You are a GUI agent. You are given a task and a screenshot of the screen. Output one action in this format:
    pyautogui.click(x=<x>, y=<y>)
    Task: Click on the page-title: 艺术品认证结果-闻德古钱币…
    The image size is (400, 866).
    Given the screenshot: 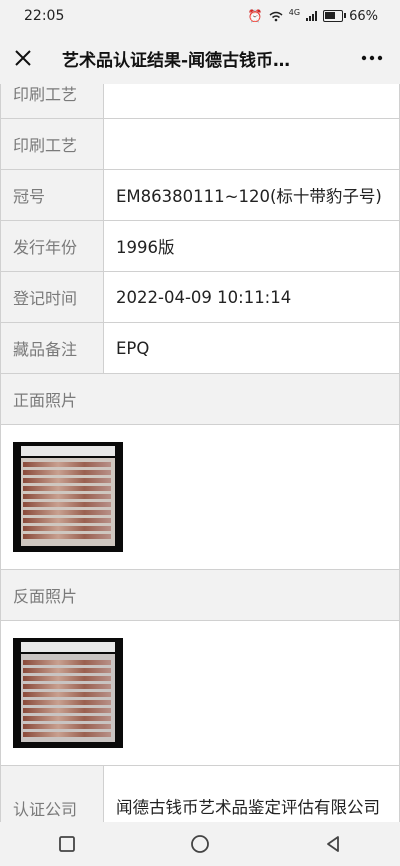 What is the action you would take?
    pyautogui.click(x=176, y=60)
    